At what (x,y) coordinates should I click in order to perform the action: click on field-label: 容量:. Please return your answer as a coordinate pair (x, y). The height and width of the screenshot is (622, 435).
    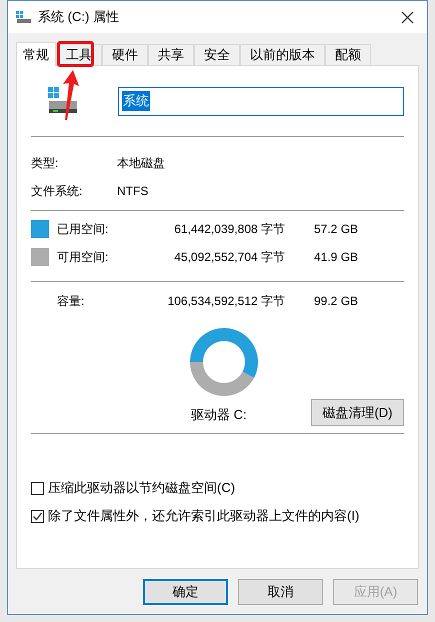
    Looking at the image, I should click on (71, 301).